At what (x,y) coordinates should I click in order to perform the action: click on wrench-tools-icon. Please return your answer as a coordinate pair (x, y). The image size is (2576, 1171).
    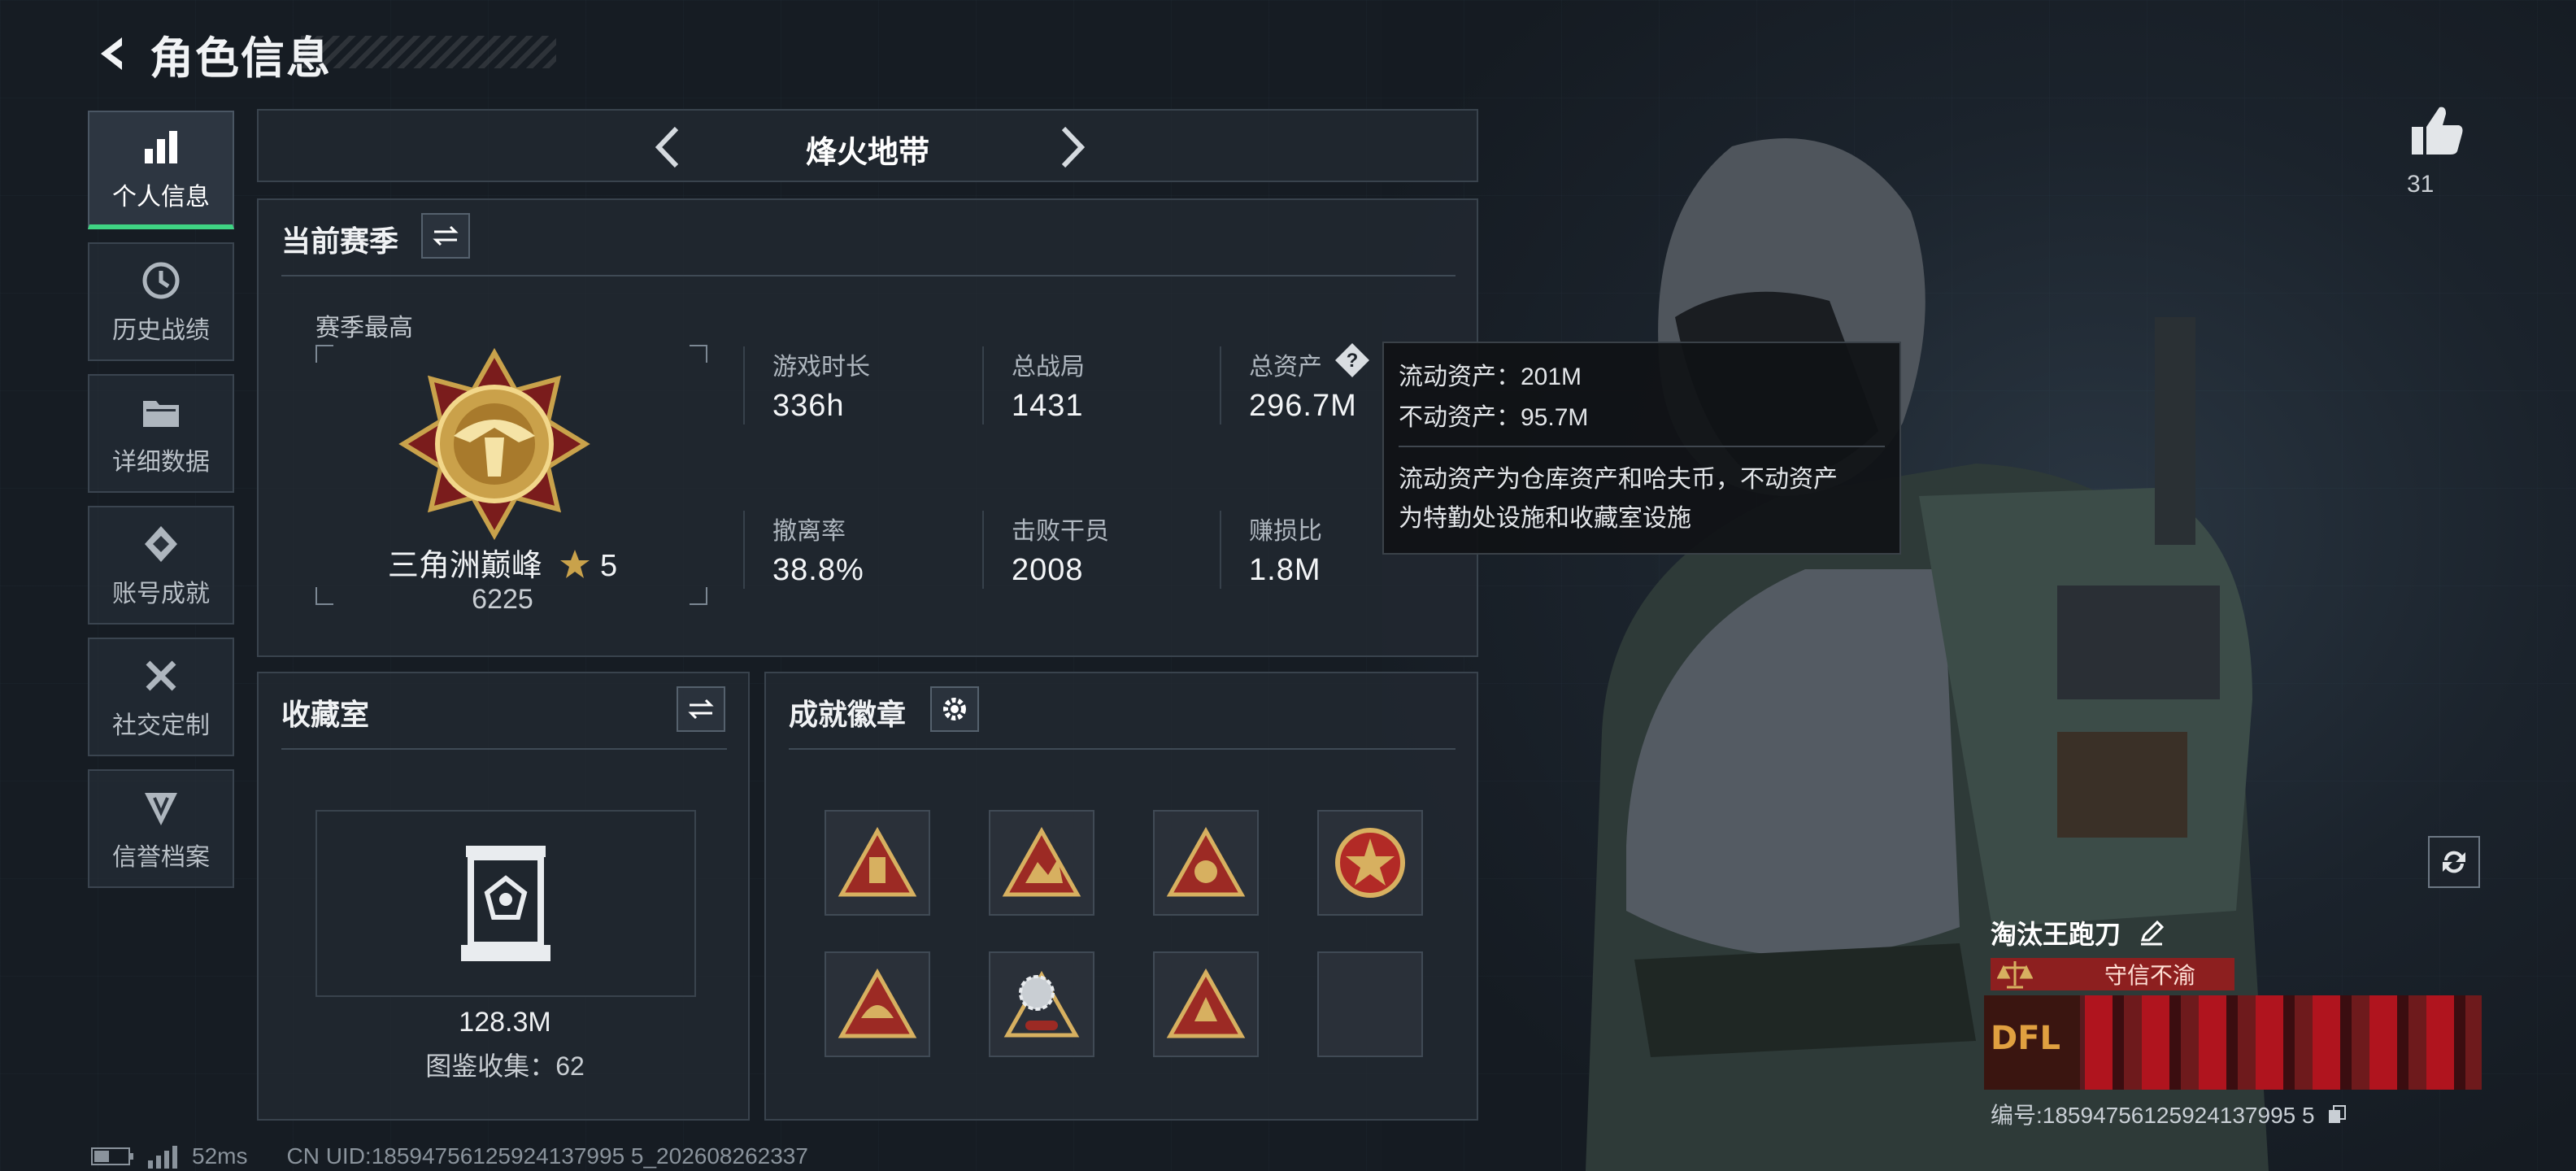
    Looking at the image, I should click on (161, 675).